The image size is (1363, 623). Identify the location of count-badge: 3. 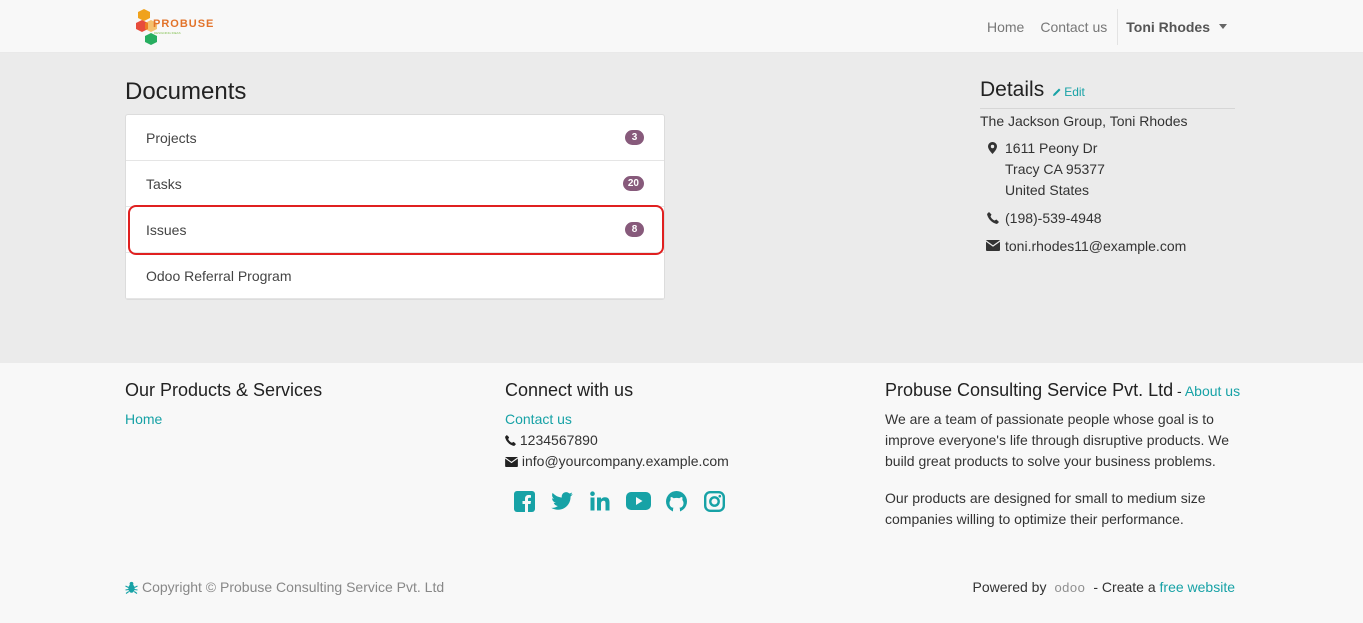
(634, 137).